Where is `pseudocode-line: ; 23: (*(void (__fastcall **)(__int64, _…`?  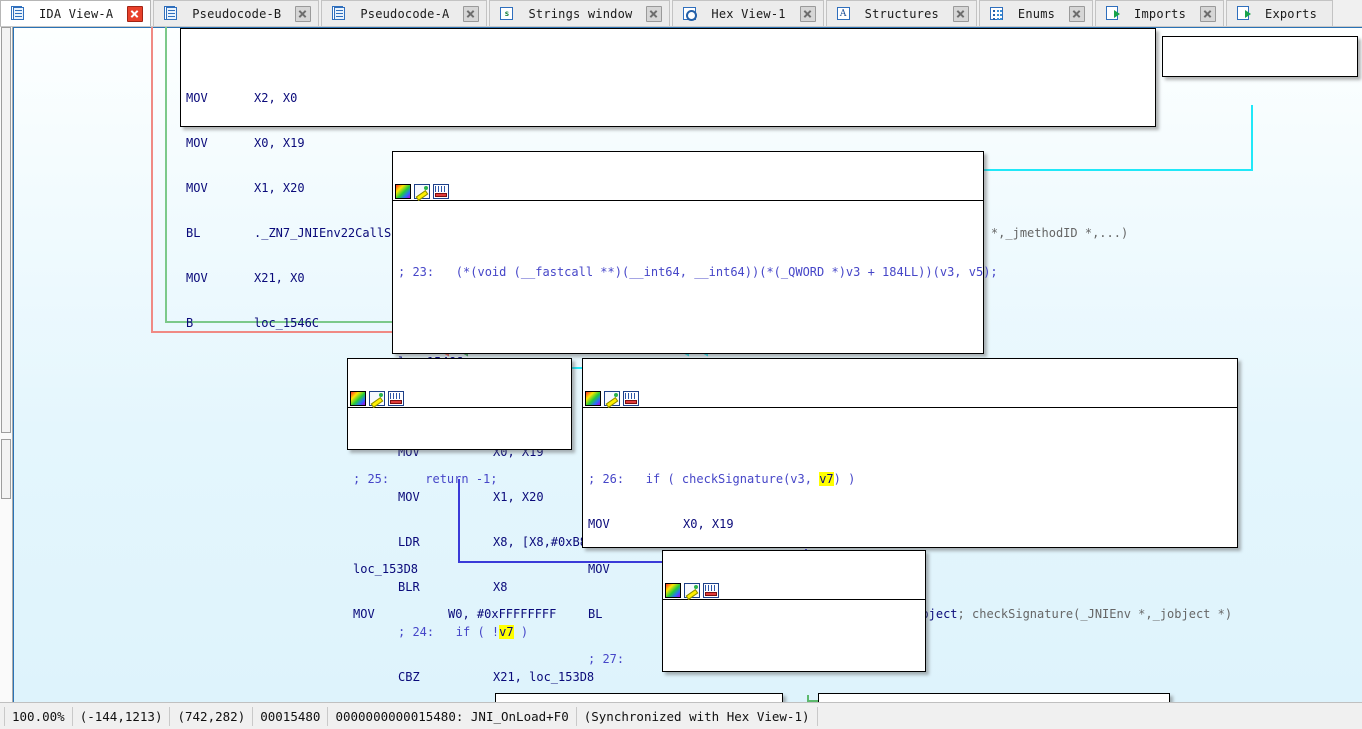
pseudocode-line: ; 23: (*(void (__fastcall **)(__int64, _… is located at coordinates (698, 272).